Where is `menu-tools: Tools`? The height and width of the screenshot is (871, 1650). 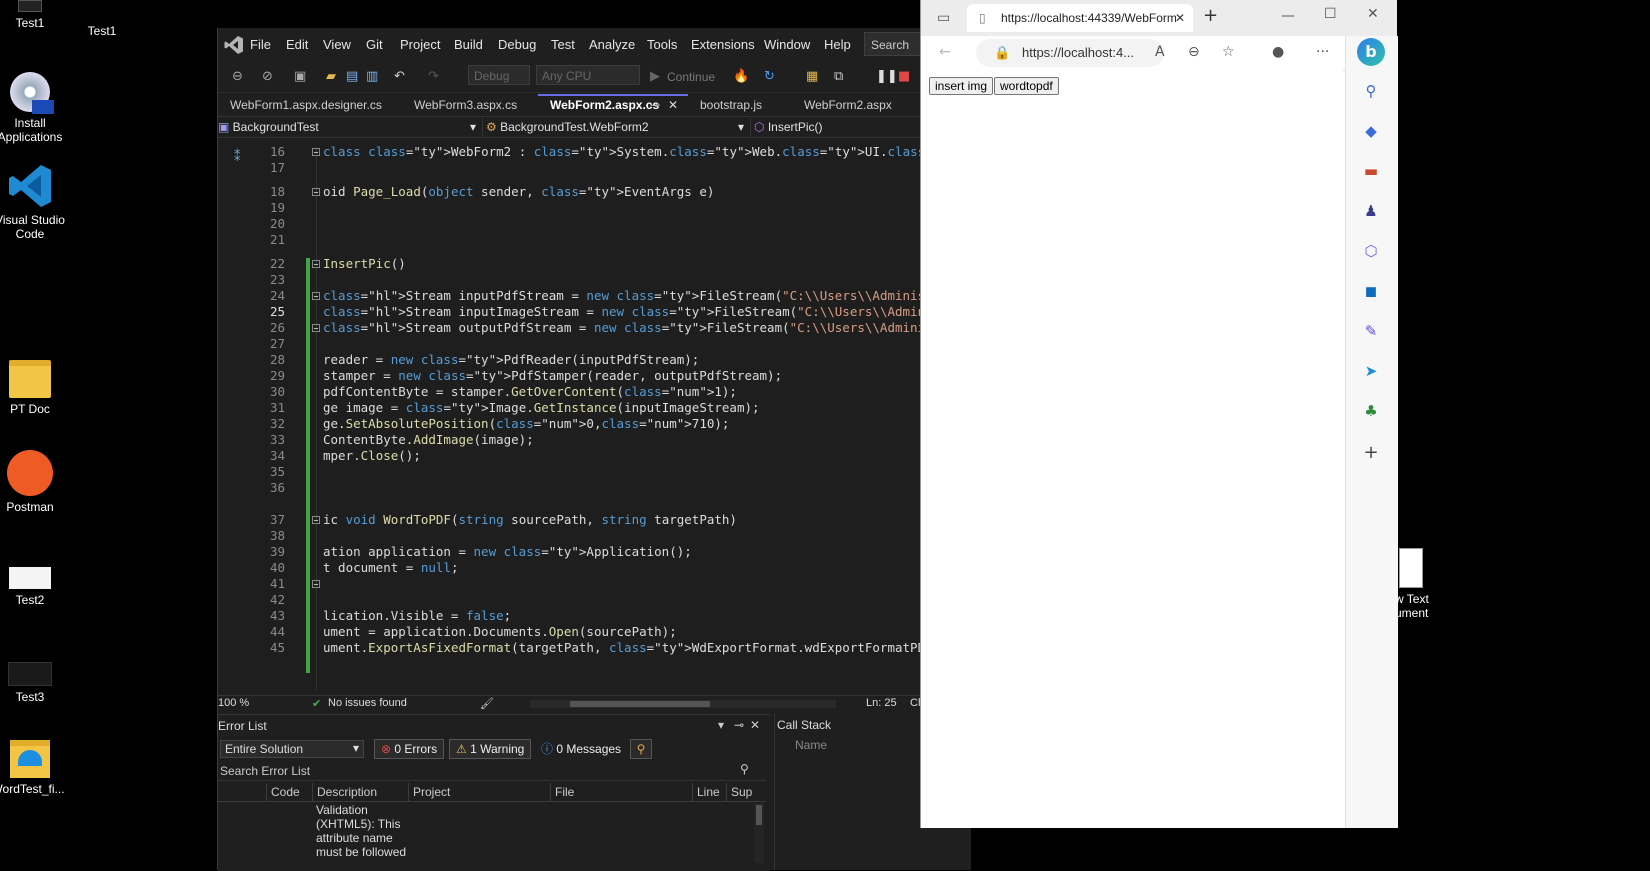
menu-tools: Tools is located at coordinates (662, 44).